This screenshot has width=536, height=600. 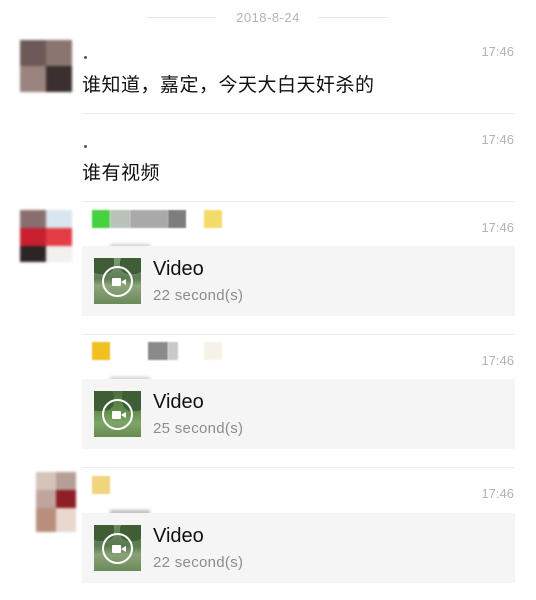 What do you see at coordinates (198, 428) in the screenshot?
I see `video-duration: 25 second(s)` at bounding box center [198, 428].